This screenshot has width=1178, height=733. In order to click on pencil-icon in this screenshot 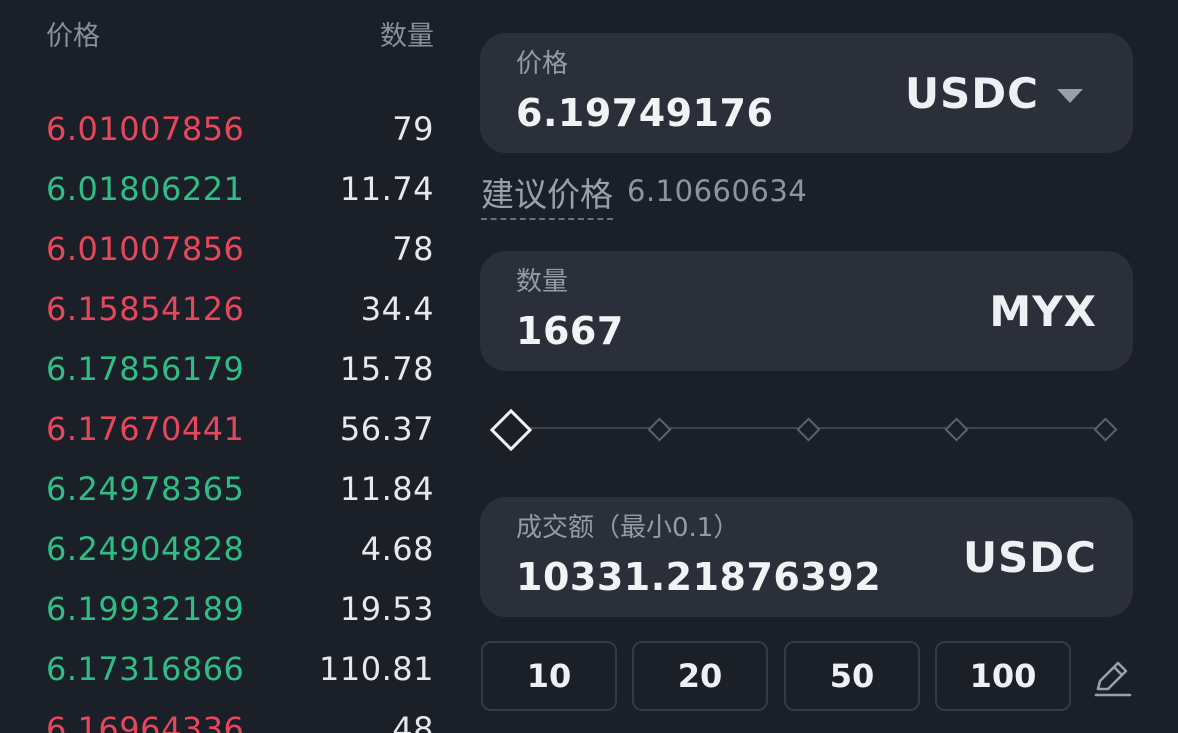, I will do `click(1112, 677)`.